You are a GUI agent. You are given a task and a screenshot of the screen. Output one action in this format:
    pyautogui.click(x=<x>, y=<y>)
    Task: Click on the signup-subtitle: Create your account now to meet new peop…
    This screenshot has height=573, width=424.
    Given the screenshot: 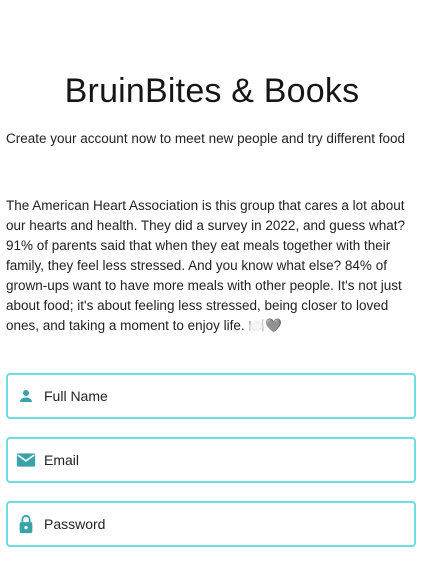 What is the action you would take?
    pyautogui.click(x=205, y=138)
    